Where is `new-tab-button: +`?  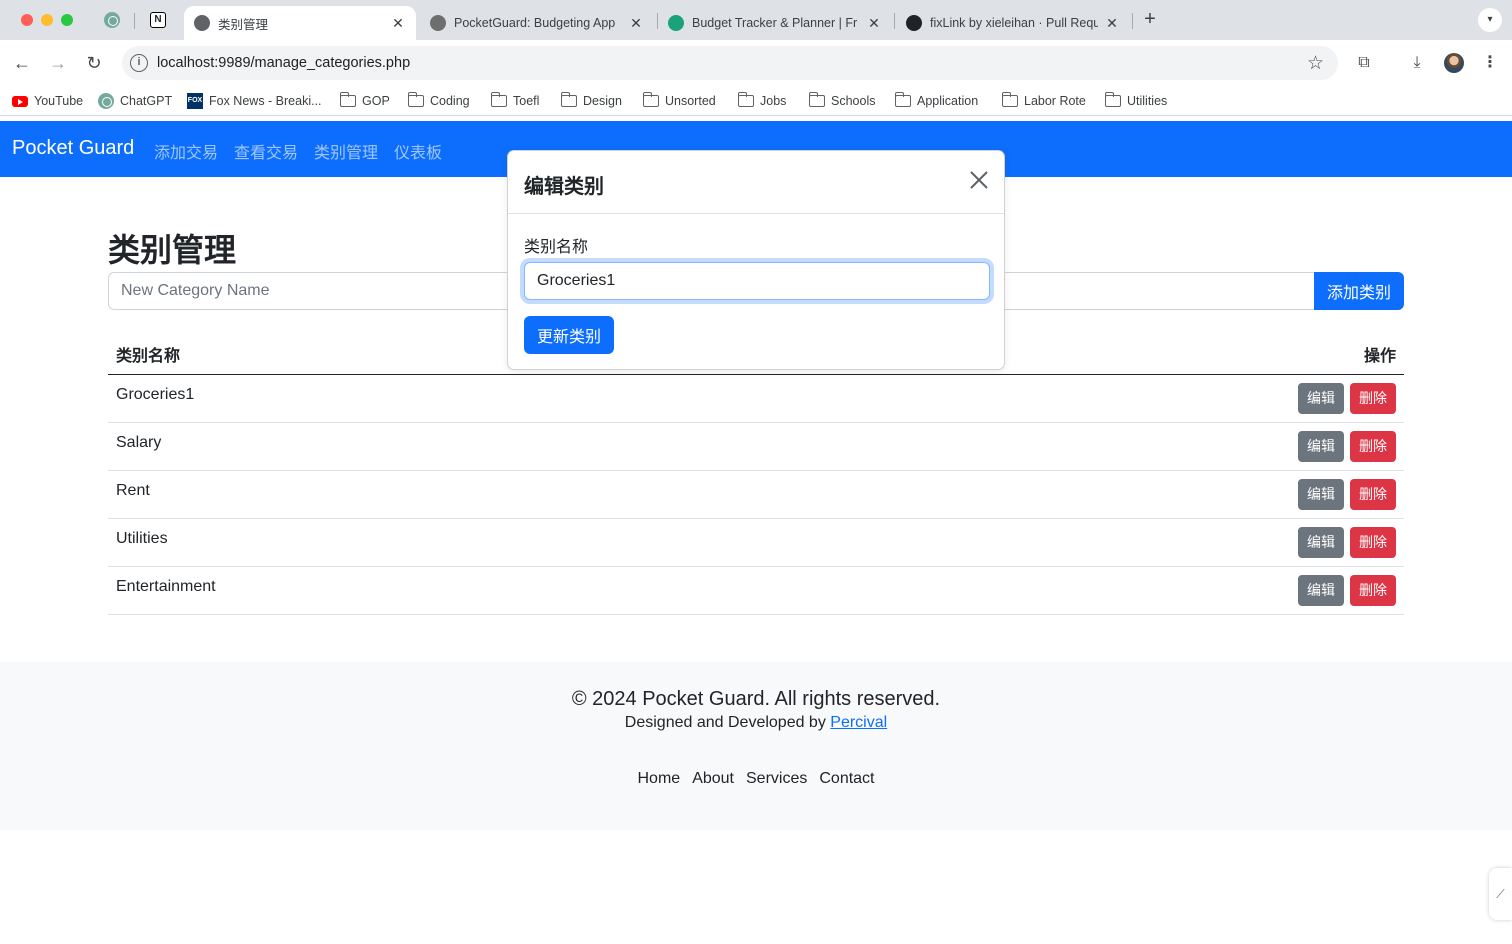
new-tab-button: + is located at coordinates (1150, 19).